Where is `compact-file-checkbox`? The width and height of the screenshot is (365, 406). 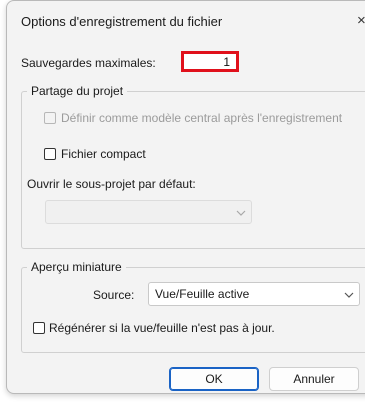
compact-file-checkbox is located at coordinates (50, 154).